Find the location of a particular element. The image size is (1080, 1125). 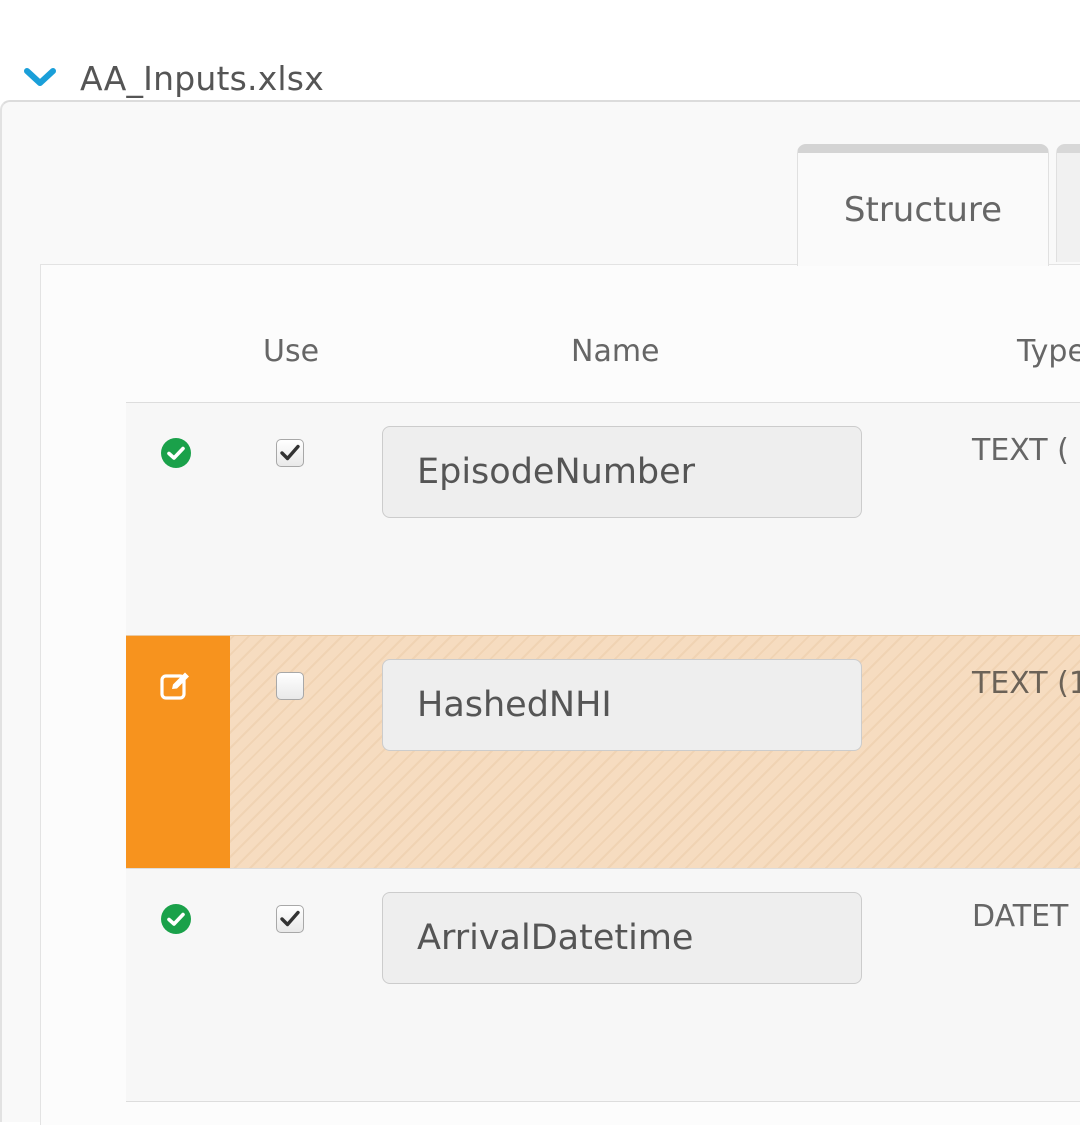

field-type: DATET is located at coordinates (1020, 916).